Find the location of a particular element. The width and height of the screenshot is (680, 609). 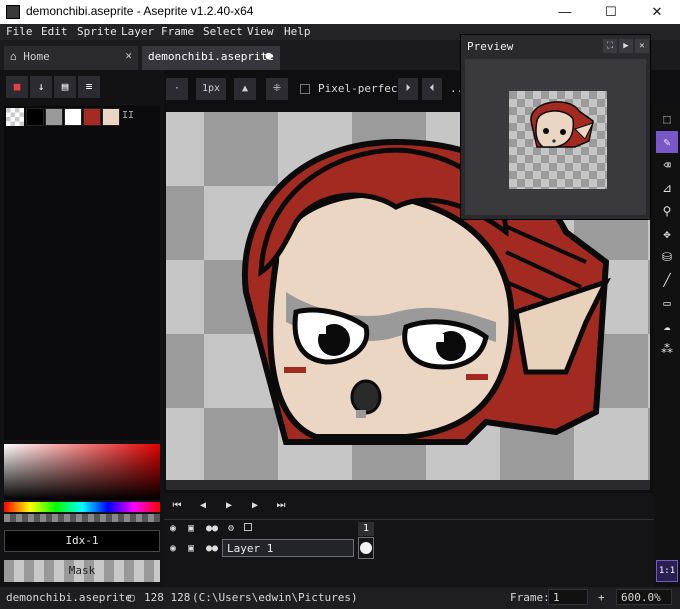

menu-sprite: Sprite is located at coordinates (97, 31).